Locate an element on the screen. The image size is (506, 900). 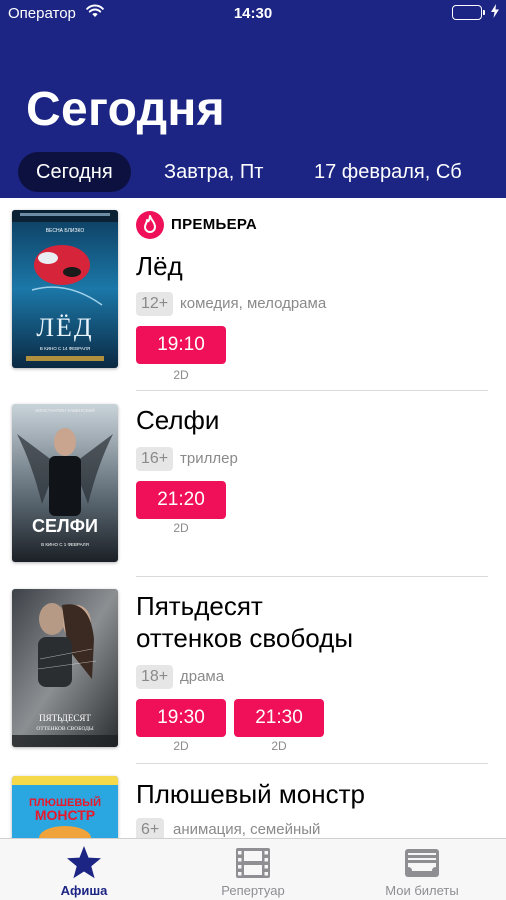
premiere-label: ПРЕМЬЕРА is located at coordinates (214, 224).